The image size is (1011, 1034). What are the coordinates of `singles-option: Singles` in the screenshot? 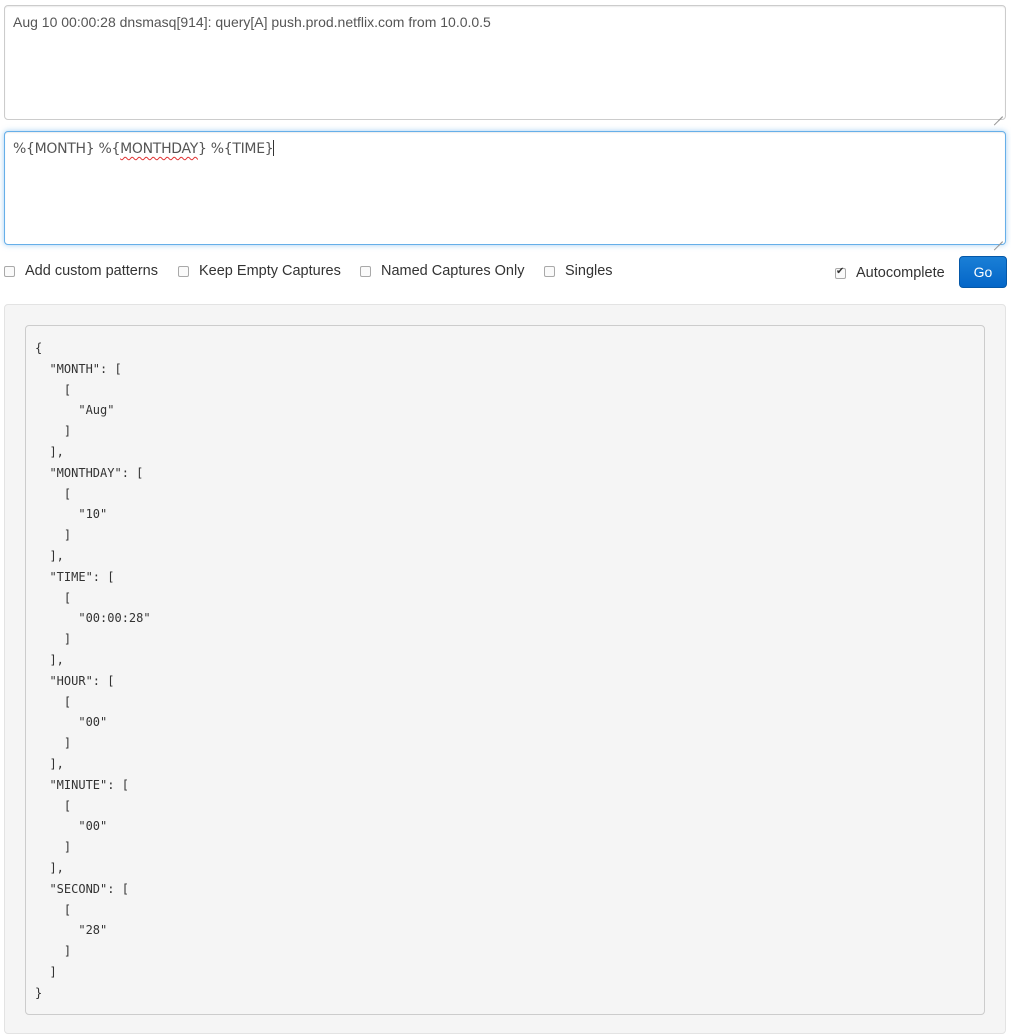 It's located at (578, 271).